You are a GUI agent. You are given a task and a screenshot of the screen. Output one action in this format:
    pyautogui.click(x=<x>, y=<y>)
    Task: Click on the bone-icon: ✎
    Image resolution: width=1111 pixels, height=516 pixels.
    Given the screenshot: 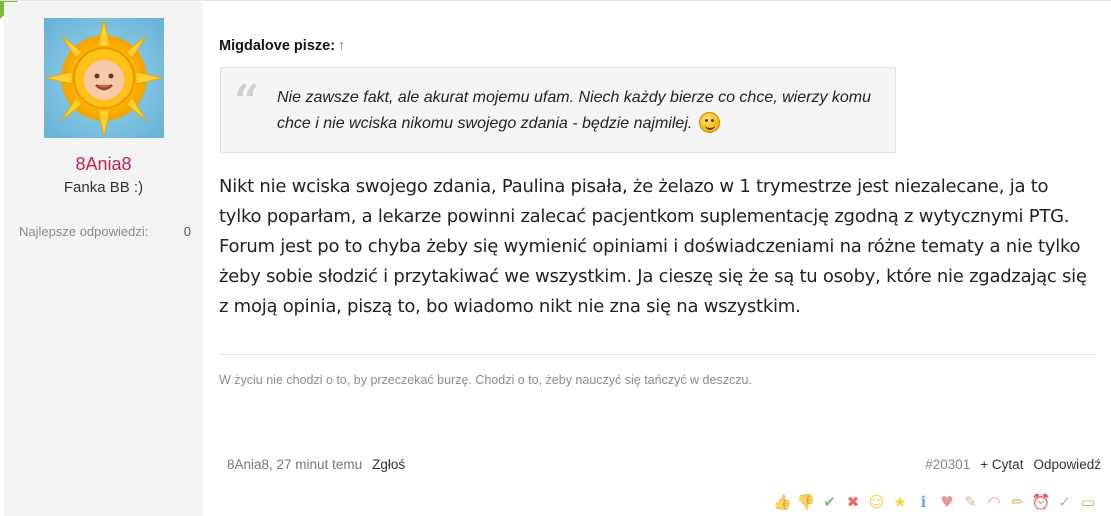 What is the action you would take?
    pyautogui.click(x=971, y=502)
    